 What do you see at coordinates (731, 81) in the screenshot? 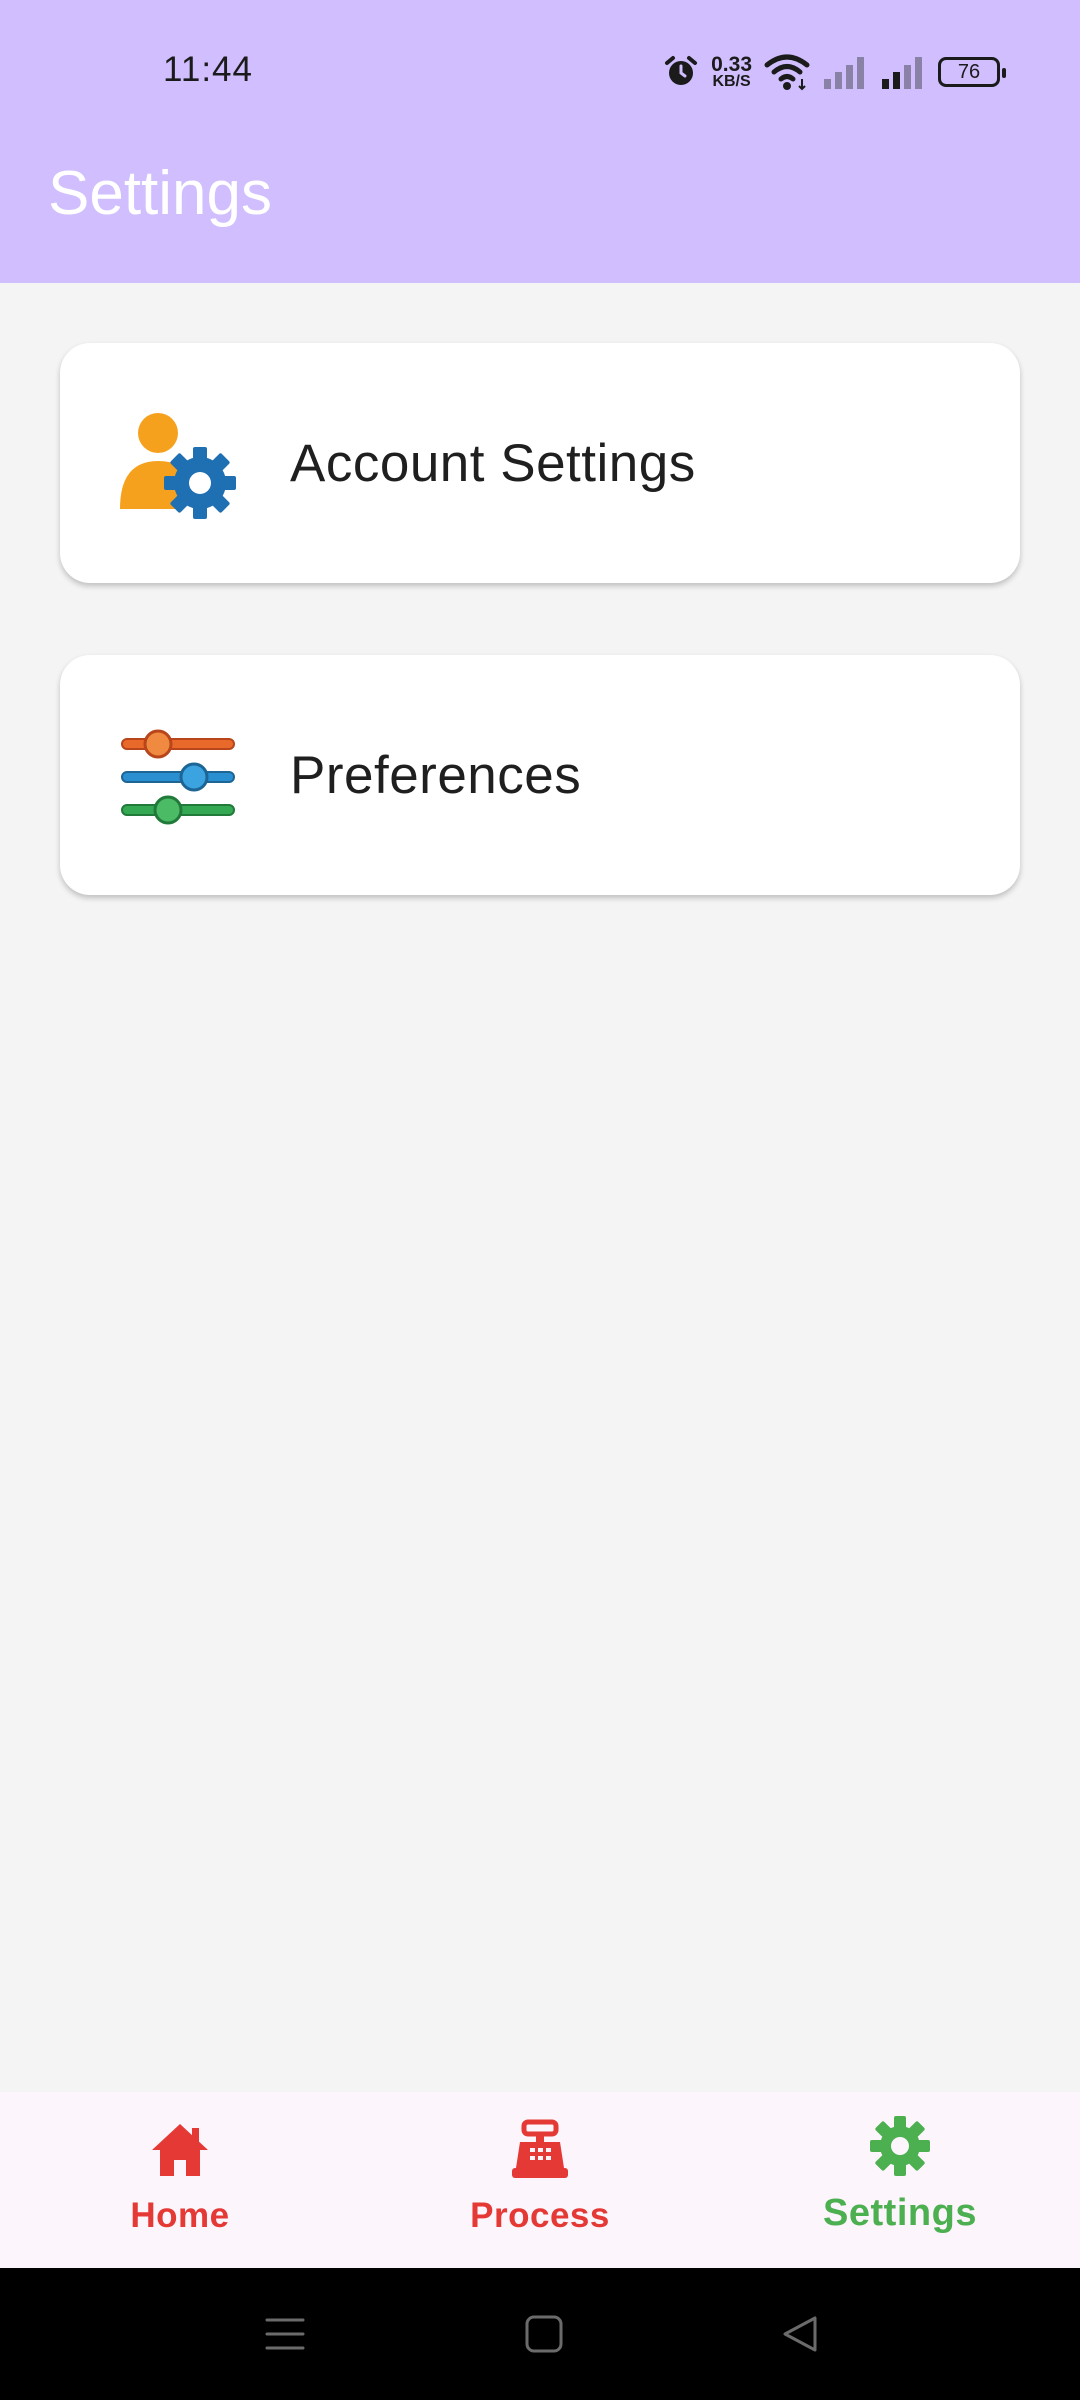
I see `net-speed-unit: KB/S` at bounding box center [731, 81].